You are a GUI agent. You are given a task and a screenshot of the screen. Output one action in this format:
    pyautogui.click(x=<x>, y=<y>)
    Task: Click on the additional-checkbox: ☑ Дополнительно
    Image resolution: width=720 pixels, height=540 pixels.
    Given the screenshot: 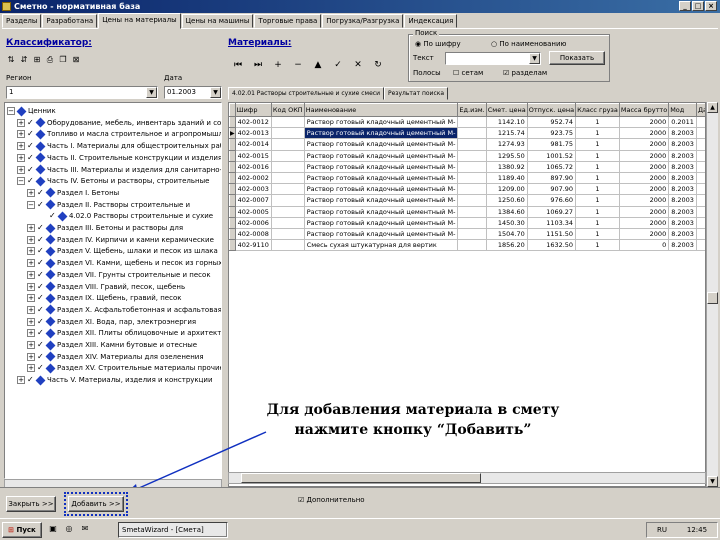 What is the action you would take?
    pyautogui.click(x=331, y=500)
    